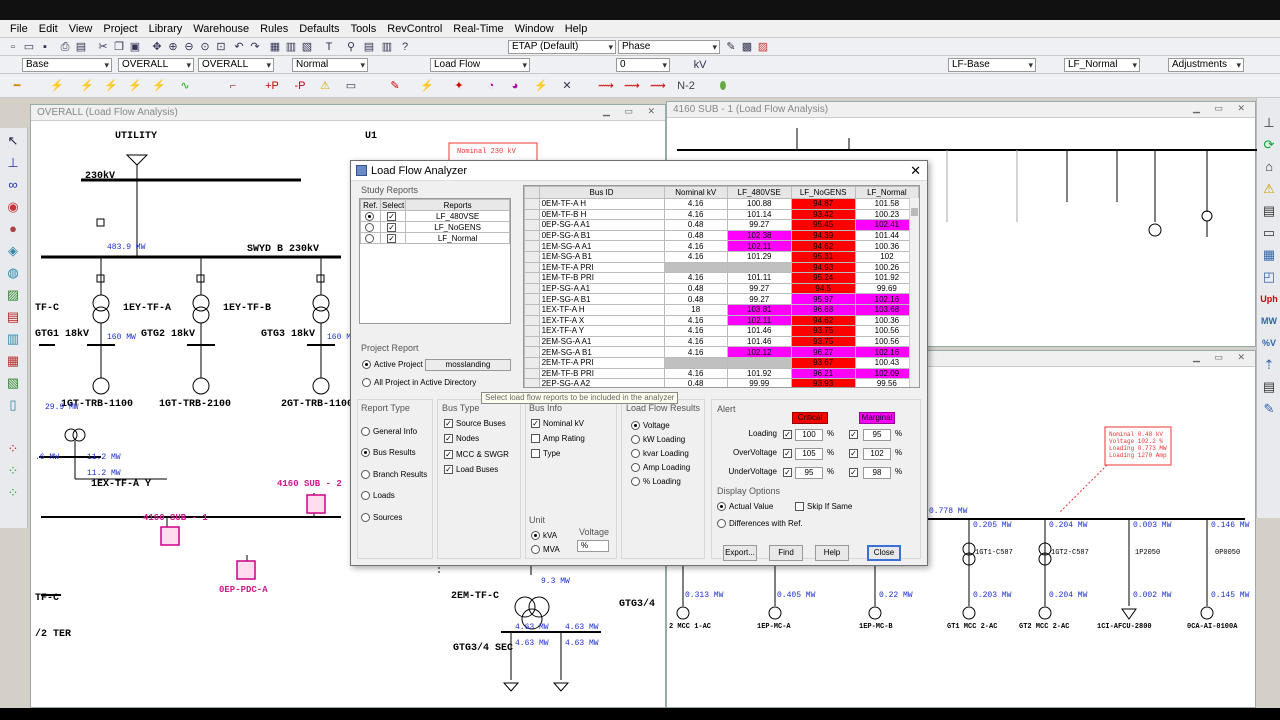 The height and width of the screenshot is (720, 1280). Describe the element at coordinates (13, 185) in the screenshot. I see `transformer-icon: ∞` at that location.